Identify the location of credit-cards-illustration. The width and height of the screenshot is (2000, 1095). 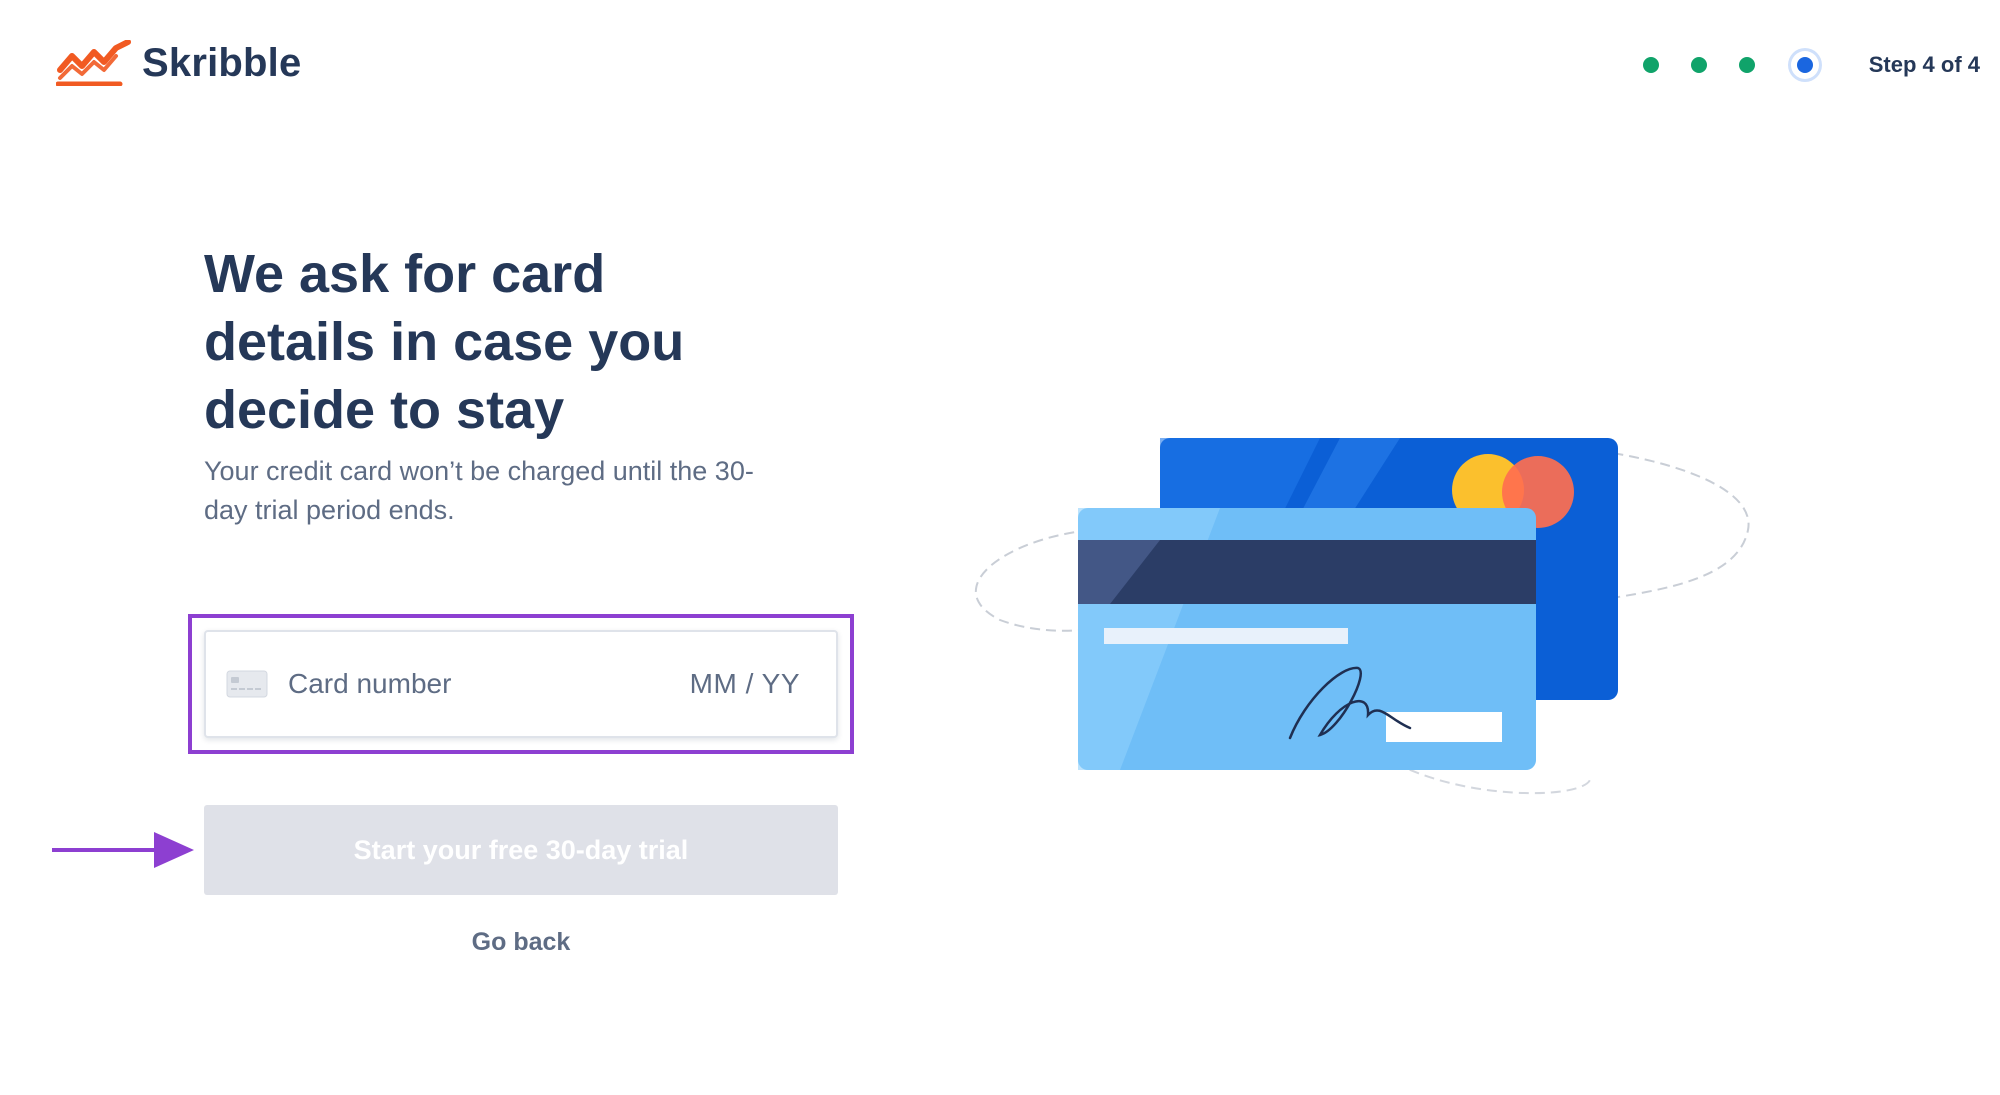
(1362, 616).